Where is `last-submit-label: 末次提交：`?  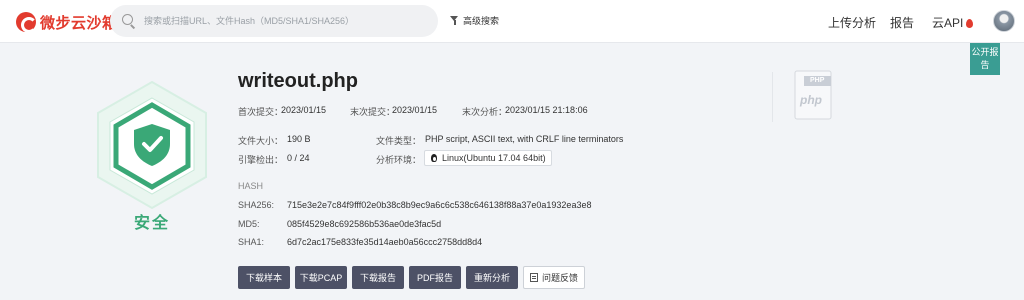 last-submit-label: 末次提交： is located at coordinates (373, 112).